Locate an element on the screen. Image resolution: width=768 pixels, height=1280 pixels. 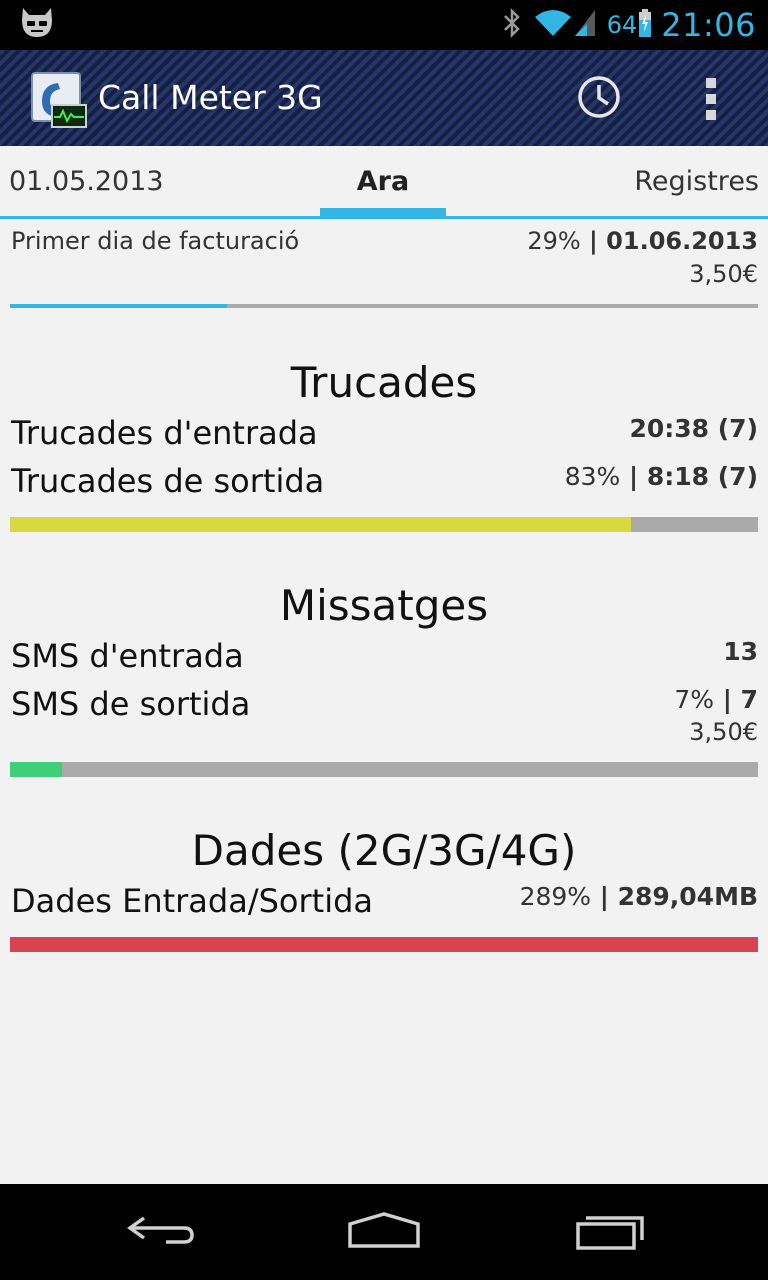
billing-progress-bar is located at coordinates (384, 306).